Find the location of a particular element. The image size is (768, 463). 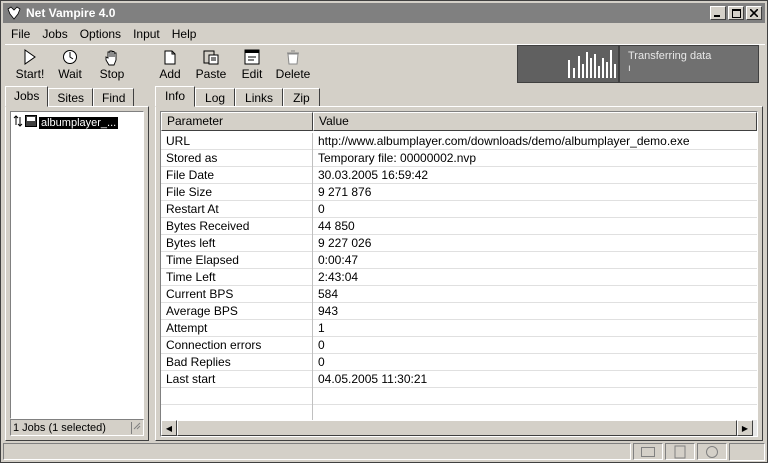

table-row: Time Elapsed 0:00:47 is located at coordinates (459, 260).